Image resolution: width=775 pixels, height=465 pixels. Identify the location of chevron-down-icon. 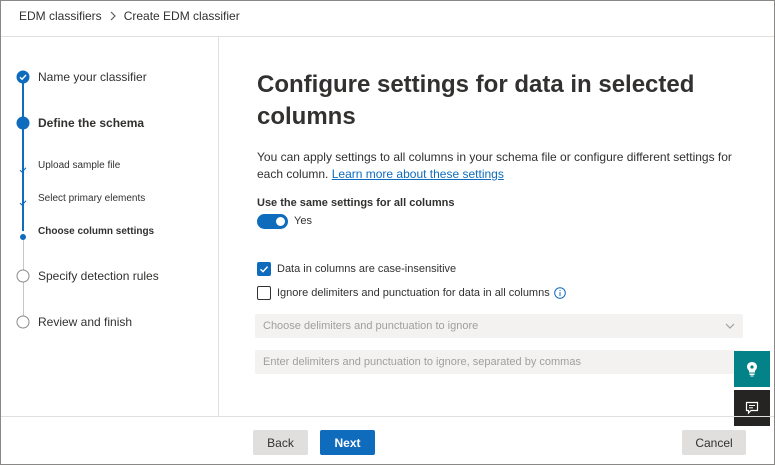
(730, 326).